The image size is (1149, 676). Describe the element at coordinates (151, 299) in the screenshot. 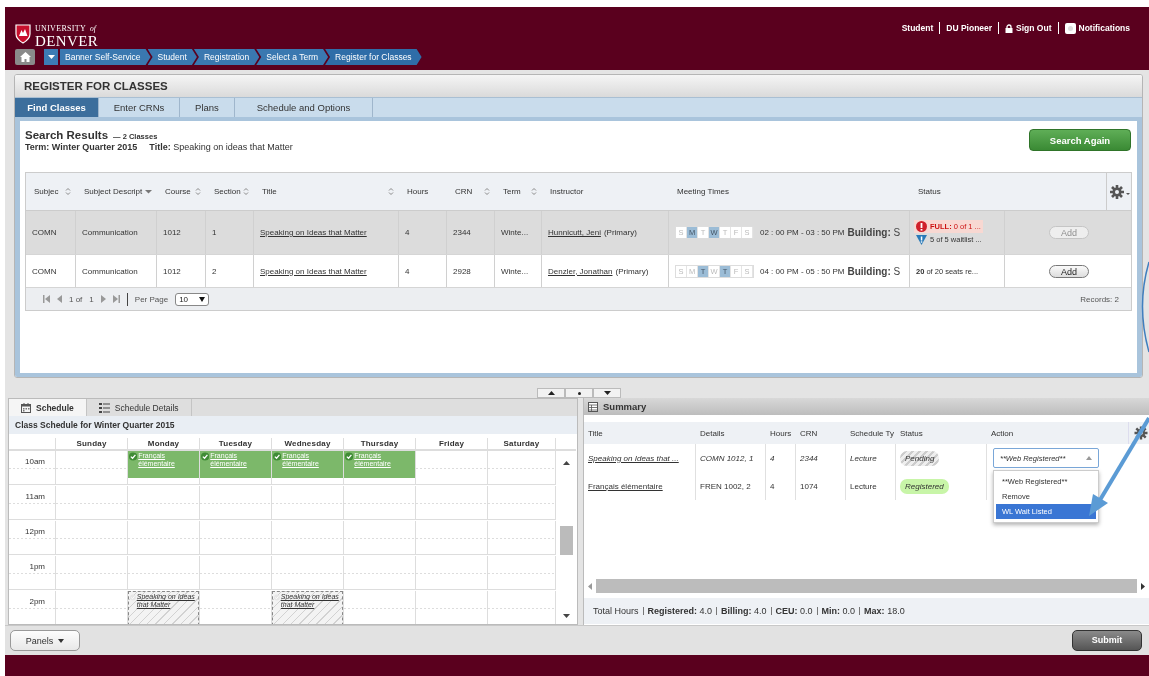

I see `per-page-label: Per Page` at that location.